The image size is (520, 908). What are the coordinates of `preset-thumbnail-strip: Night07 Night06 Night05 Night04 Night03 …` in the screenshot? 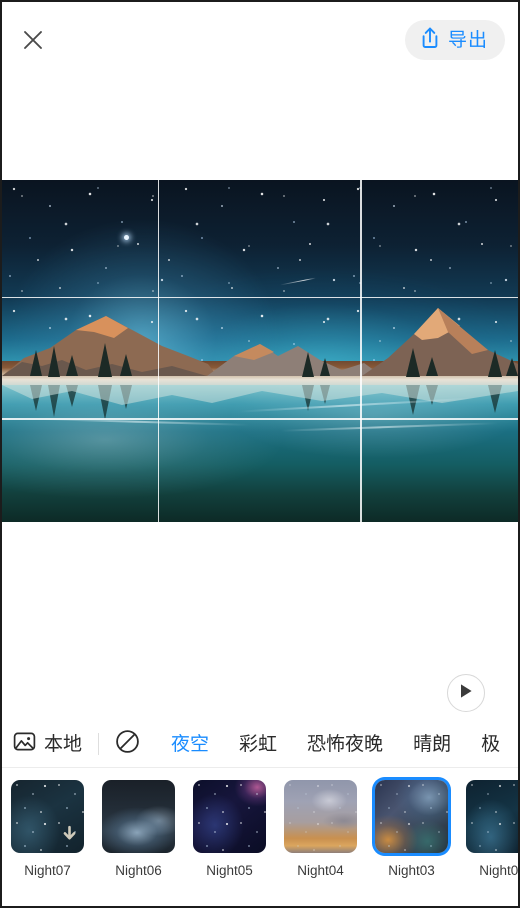 It's located at (260, 840).